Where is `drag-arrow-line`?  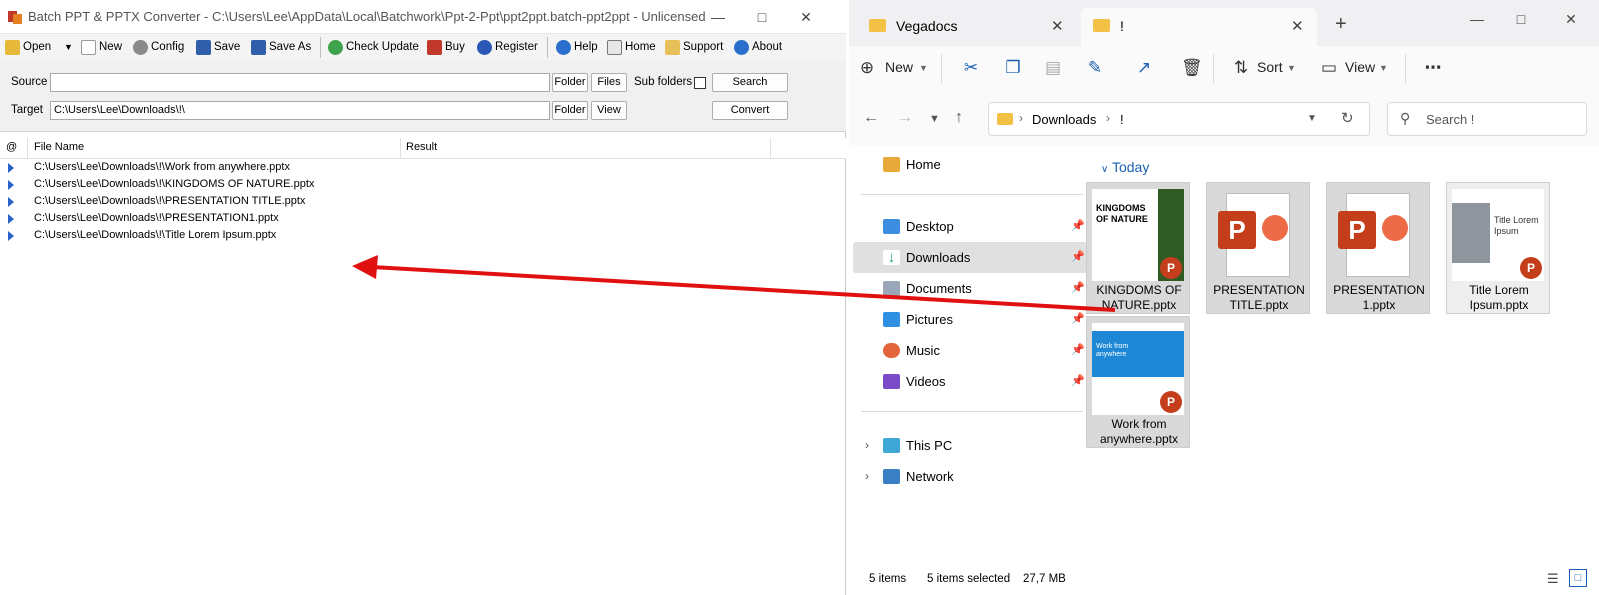 drag-arrow-line is located at coordinates (743, 288).